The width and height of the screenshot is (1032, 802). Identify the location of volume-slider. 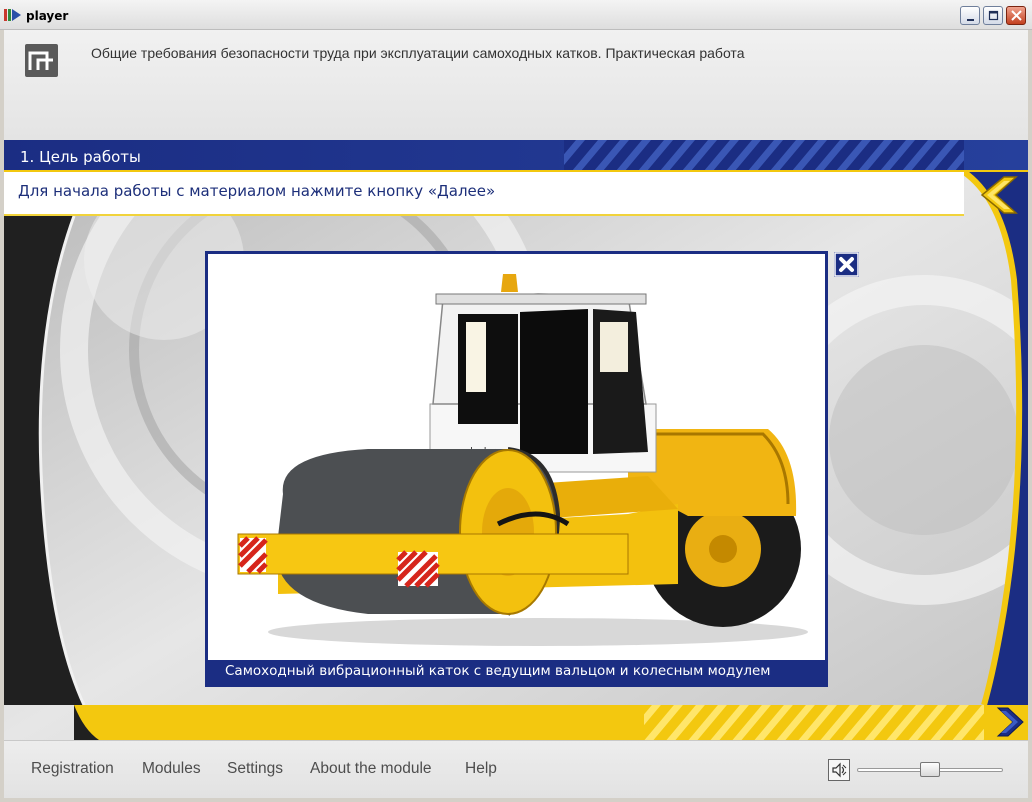
(930, 769).